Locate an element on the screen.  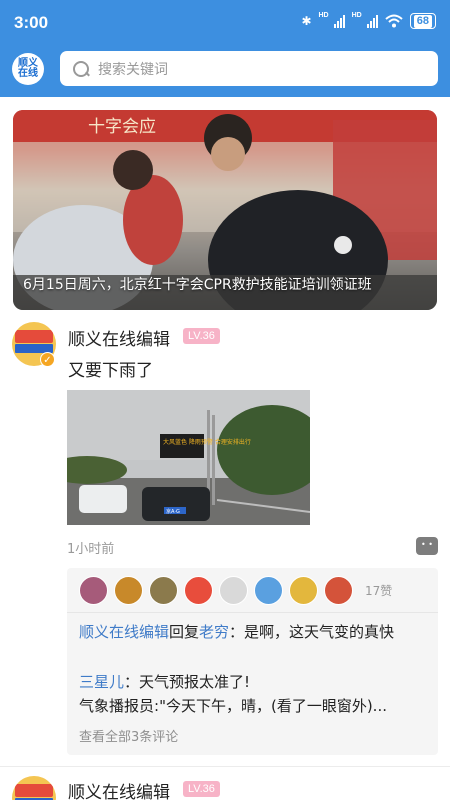
top-header: 3:00 ✱ HD HD 68 顺义在线 搜索关键词 is located at coordinates (225, 48).